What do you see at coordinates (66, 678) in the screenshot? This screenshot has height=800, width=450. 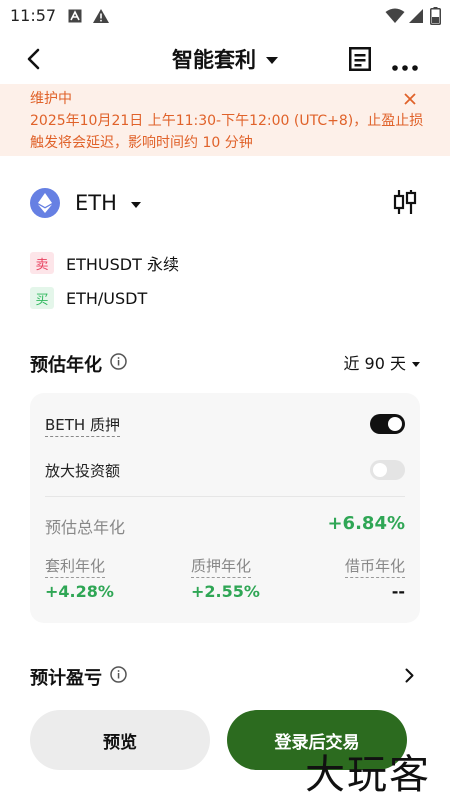 I see `pnl-title-text: 预计盈亏` at bounding box center [66, 678].